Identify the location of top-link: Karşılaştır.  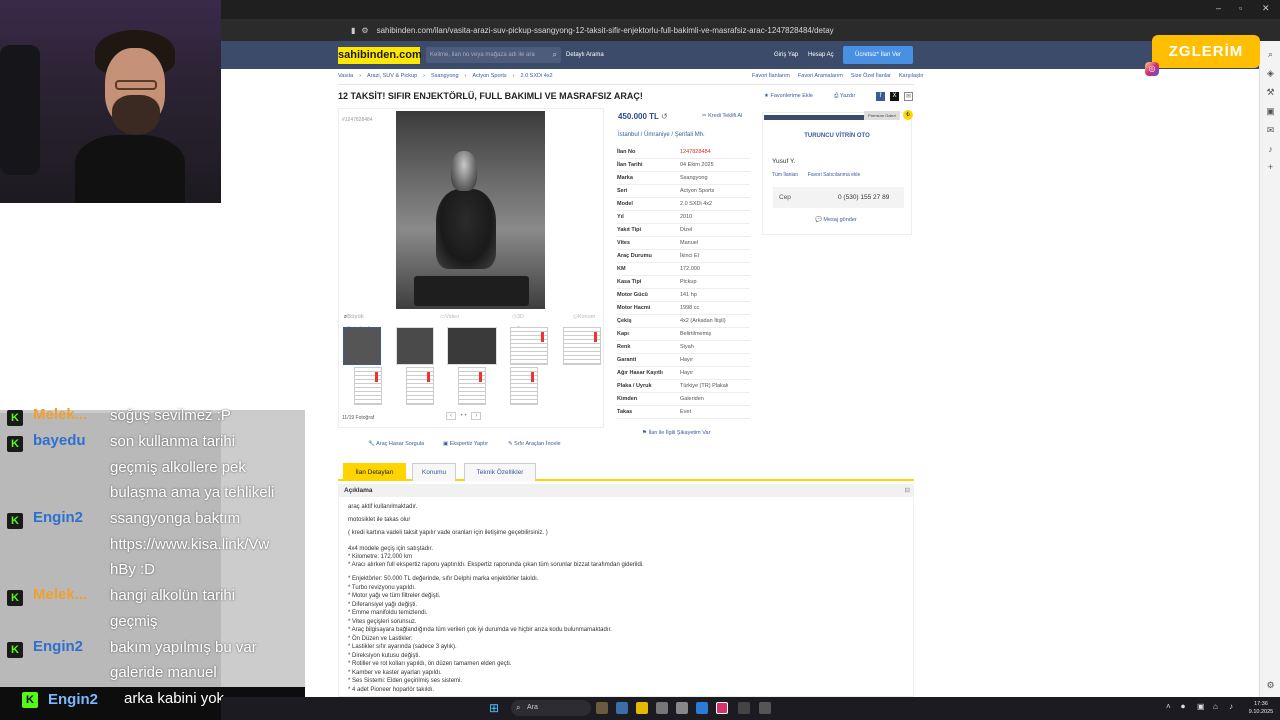
(911, 76).